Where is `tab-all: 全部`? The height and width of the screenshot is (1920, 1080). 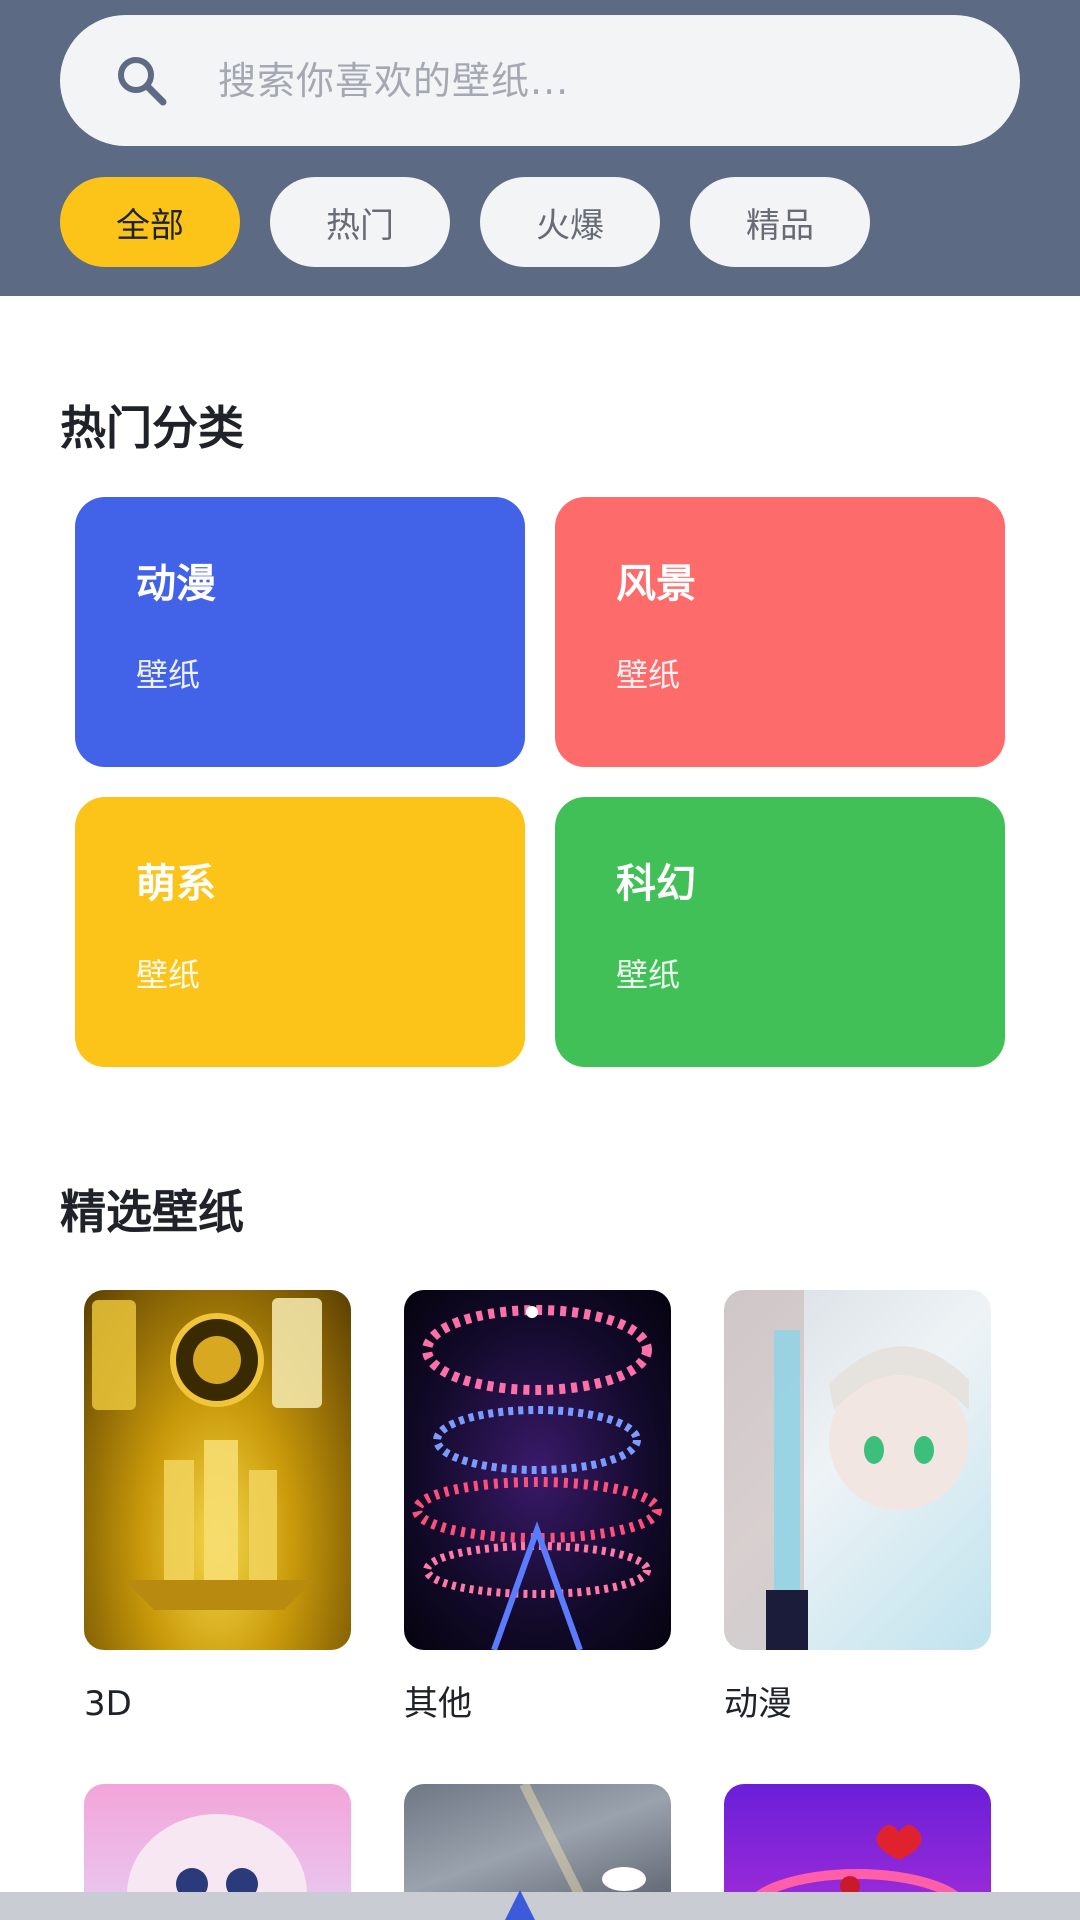 tab-all: 全部 is located at coordinates (150, 222).